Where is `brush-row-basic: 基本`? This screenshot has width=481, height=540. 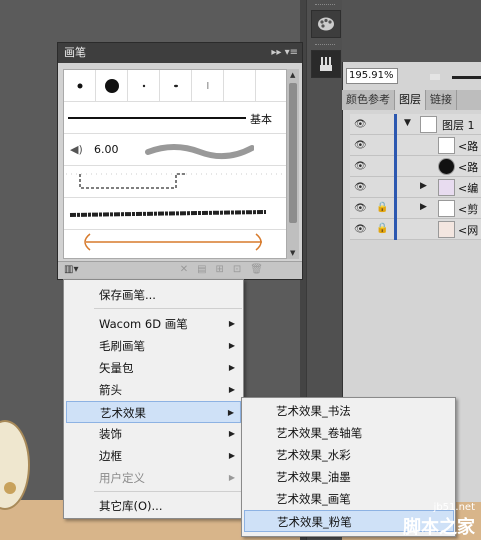 brush-row-basic: 基本 is located at coordinates (175, 118).